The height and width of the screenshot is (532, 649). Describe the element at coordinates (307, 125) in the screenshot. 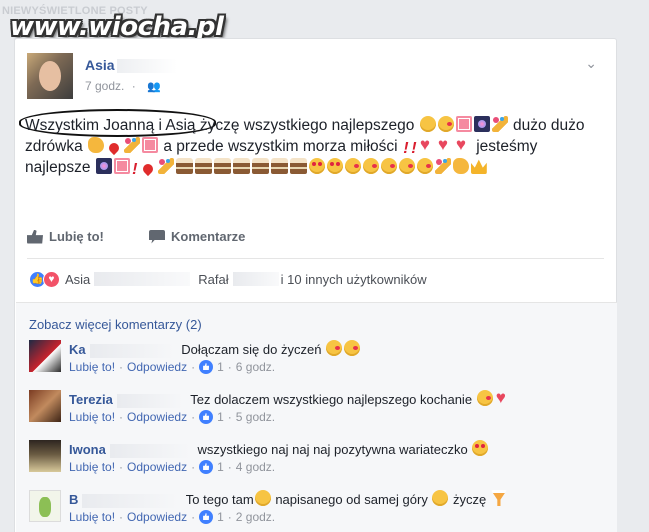

I see `post-text-part-1: życzę wszystkiego najlepszego` at that location.